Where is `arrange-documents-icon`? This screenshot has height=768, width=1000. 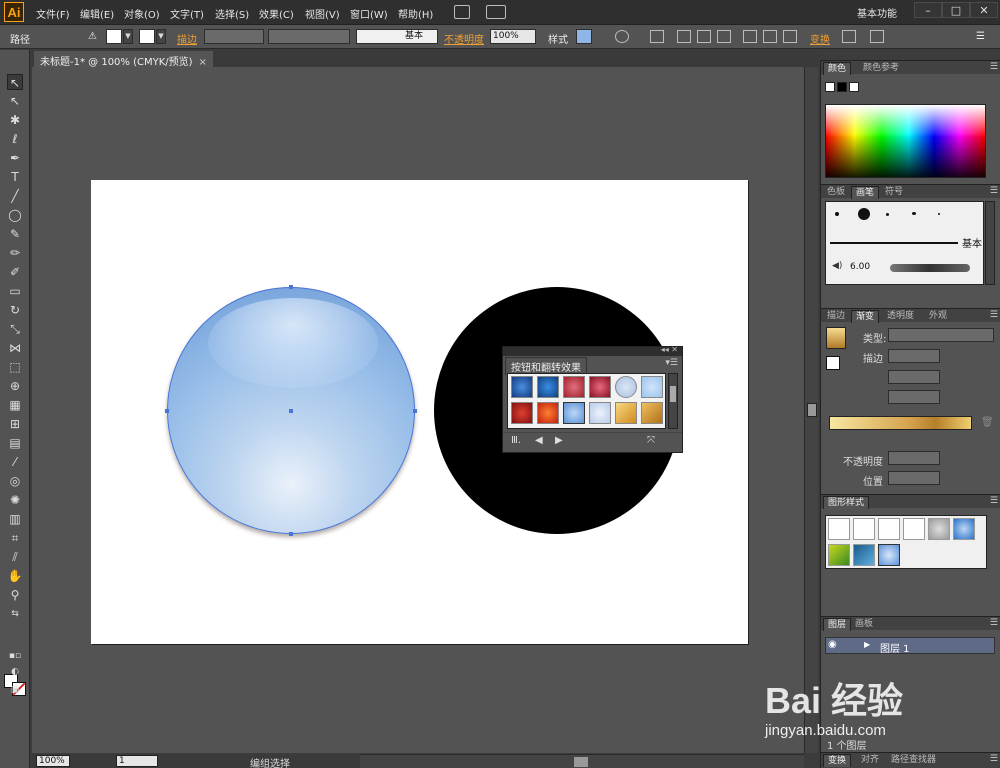 arrange-documents-icon is located at coordinates (496, 12).